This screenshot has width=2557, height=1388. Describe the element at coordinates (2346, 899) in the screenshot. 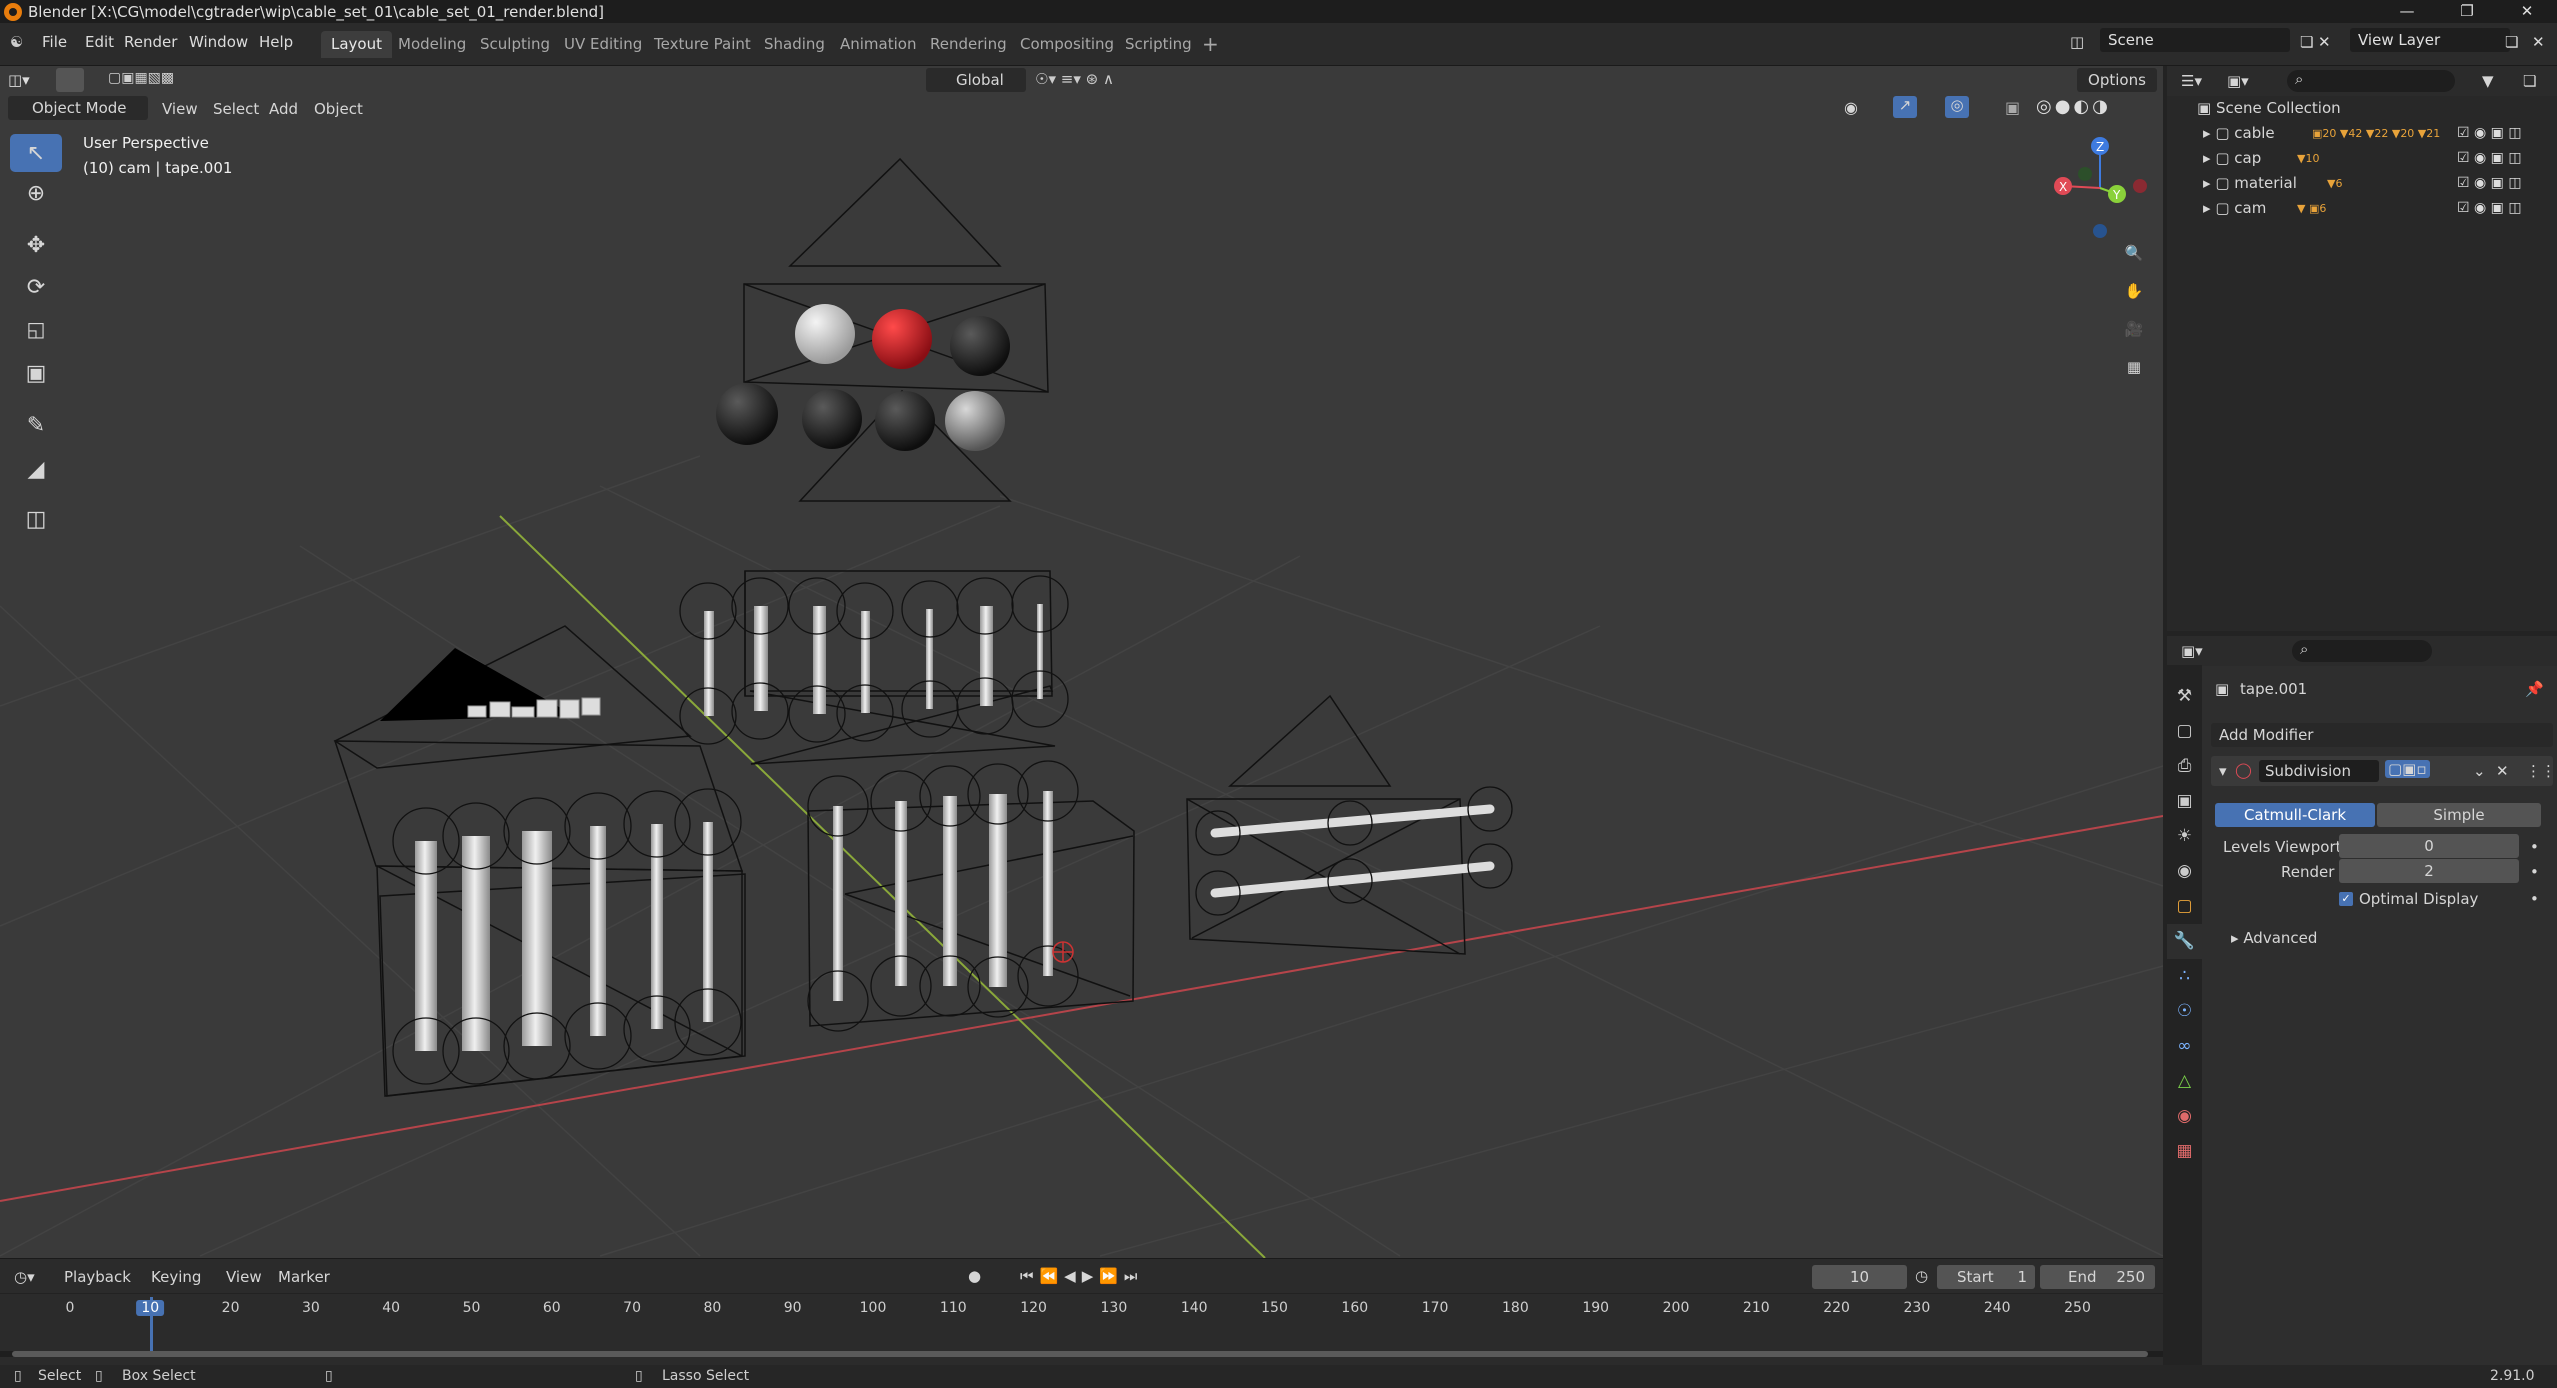

I see `optimal-display-checkbox: ✓` at that location.